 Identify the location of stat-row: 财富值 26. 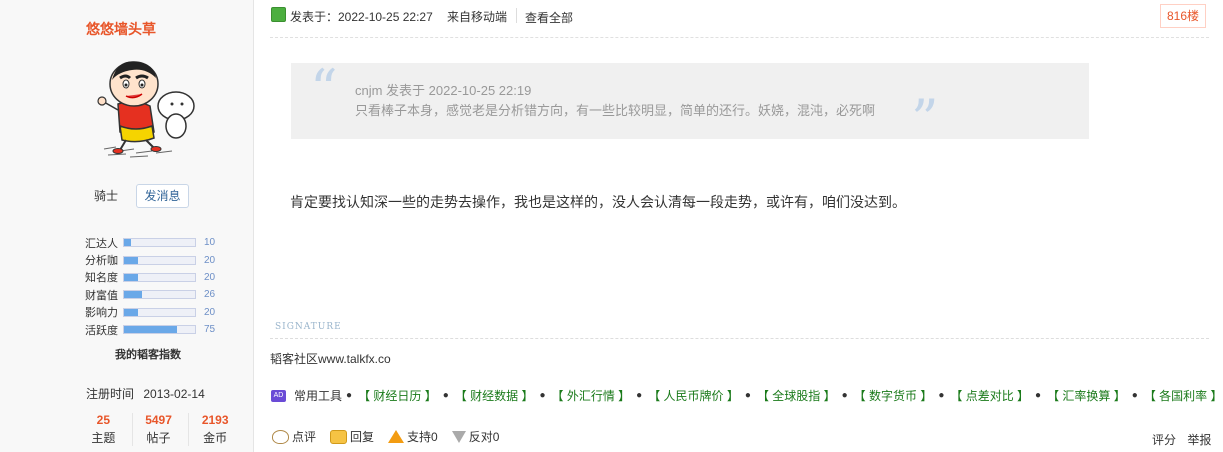
(150, 294).